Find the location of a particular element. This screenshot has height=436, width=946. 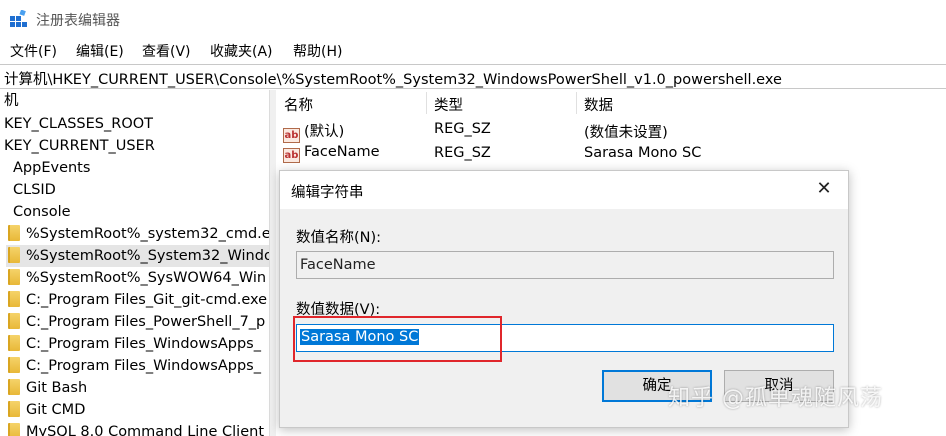

value-name-label: 数值名称(N): is located at coordinates (339, 238).